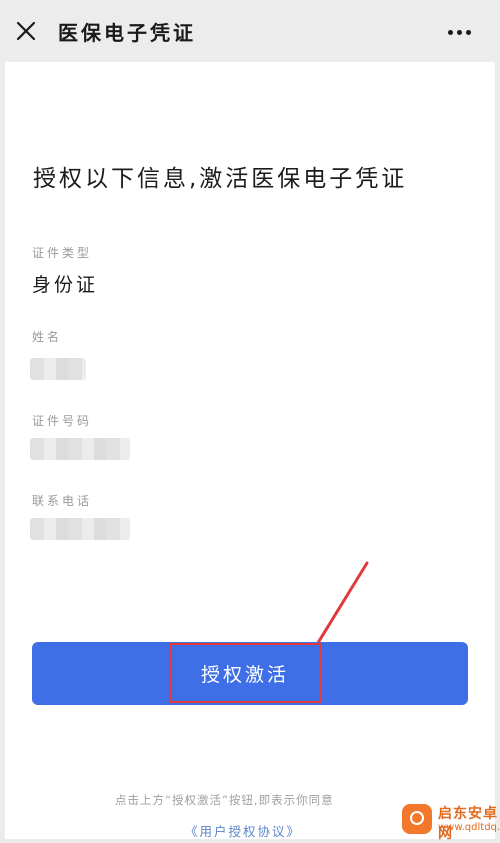 The height and width of the screenshot is (843, 500). Describe the element at coordinates (417, 819) in the screenshot. I see `watermark-logo-icon` at that location.